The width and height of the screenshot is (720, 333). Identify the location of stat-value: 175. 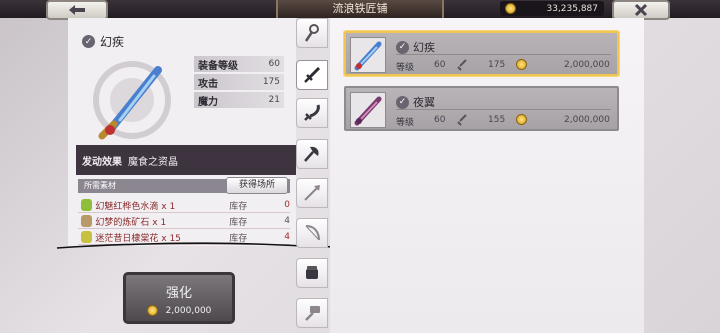
(271, 82).